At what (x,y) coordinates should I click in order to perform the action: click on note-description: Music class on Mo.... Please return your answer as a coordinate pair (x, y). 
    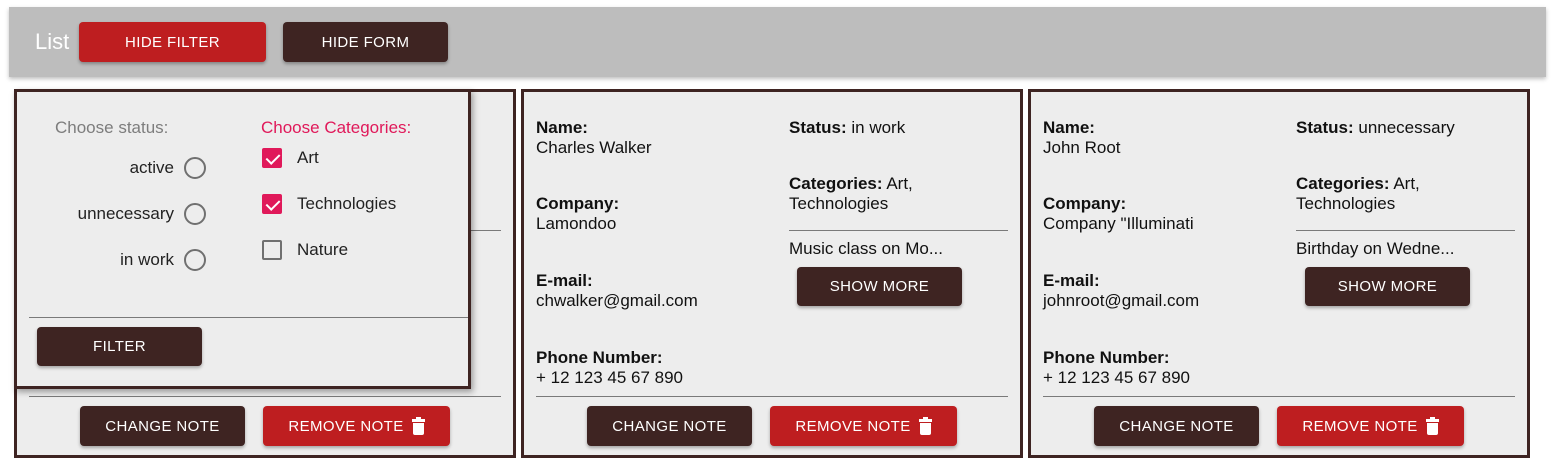
    Looking at the image, I should click on (866, 248).